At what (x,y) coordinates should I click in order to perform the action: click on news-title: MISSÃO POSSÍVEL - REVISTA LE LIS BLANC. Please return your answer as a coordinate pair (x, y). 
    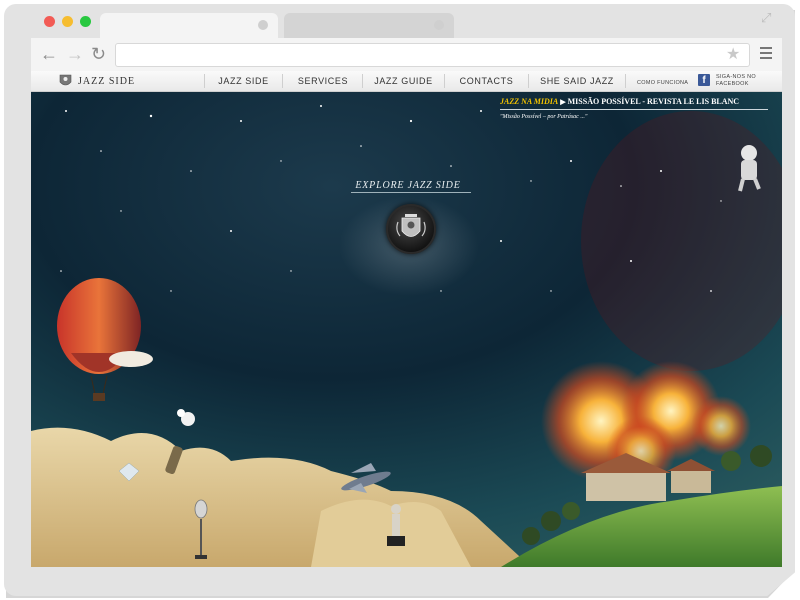
    Looking at the image, I should click on (653, 101).